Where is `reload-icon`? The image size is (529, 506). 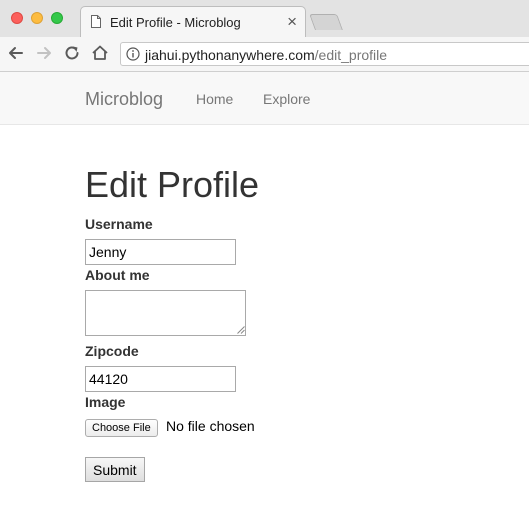 reload-icon is located at coordinates (72, 53).